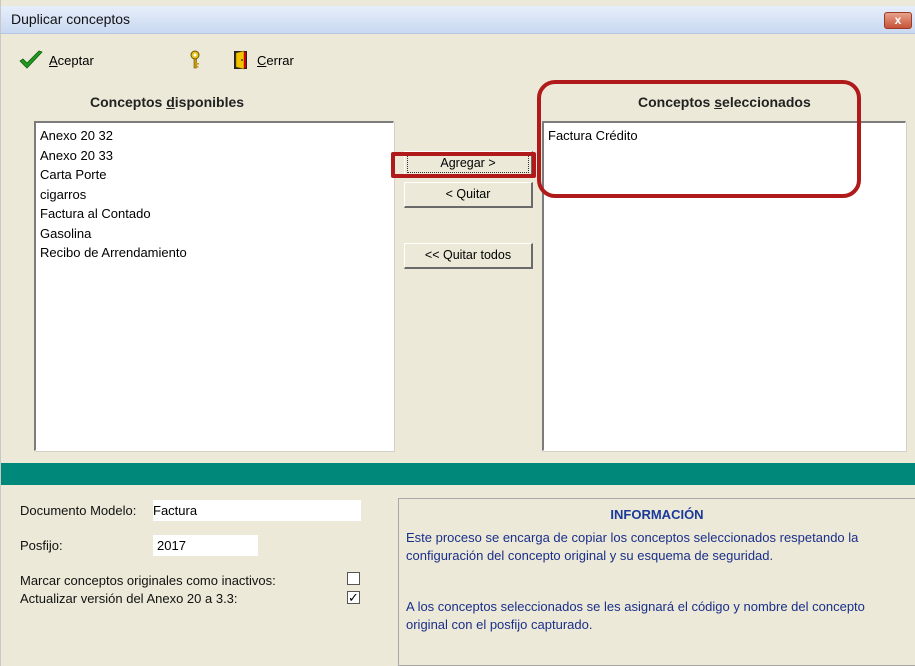  Describe the element at coordinates (205, 545) in the screenshot. I see `suffix-field: 2017` at that location.